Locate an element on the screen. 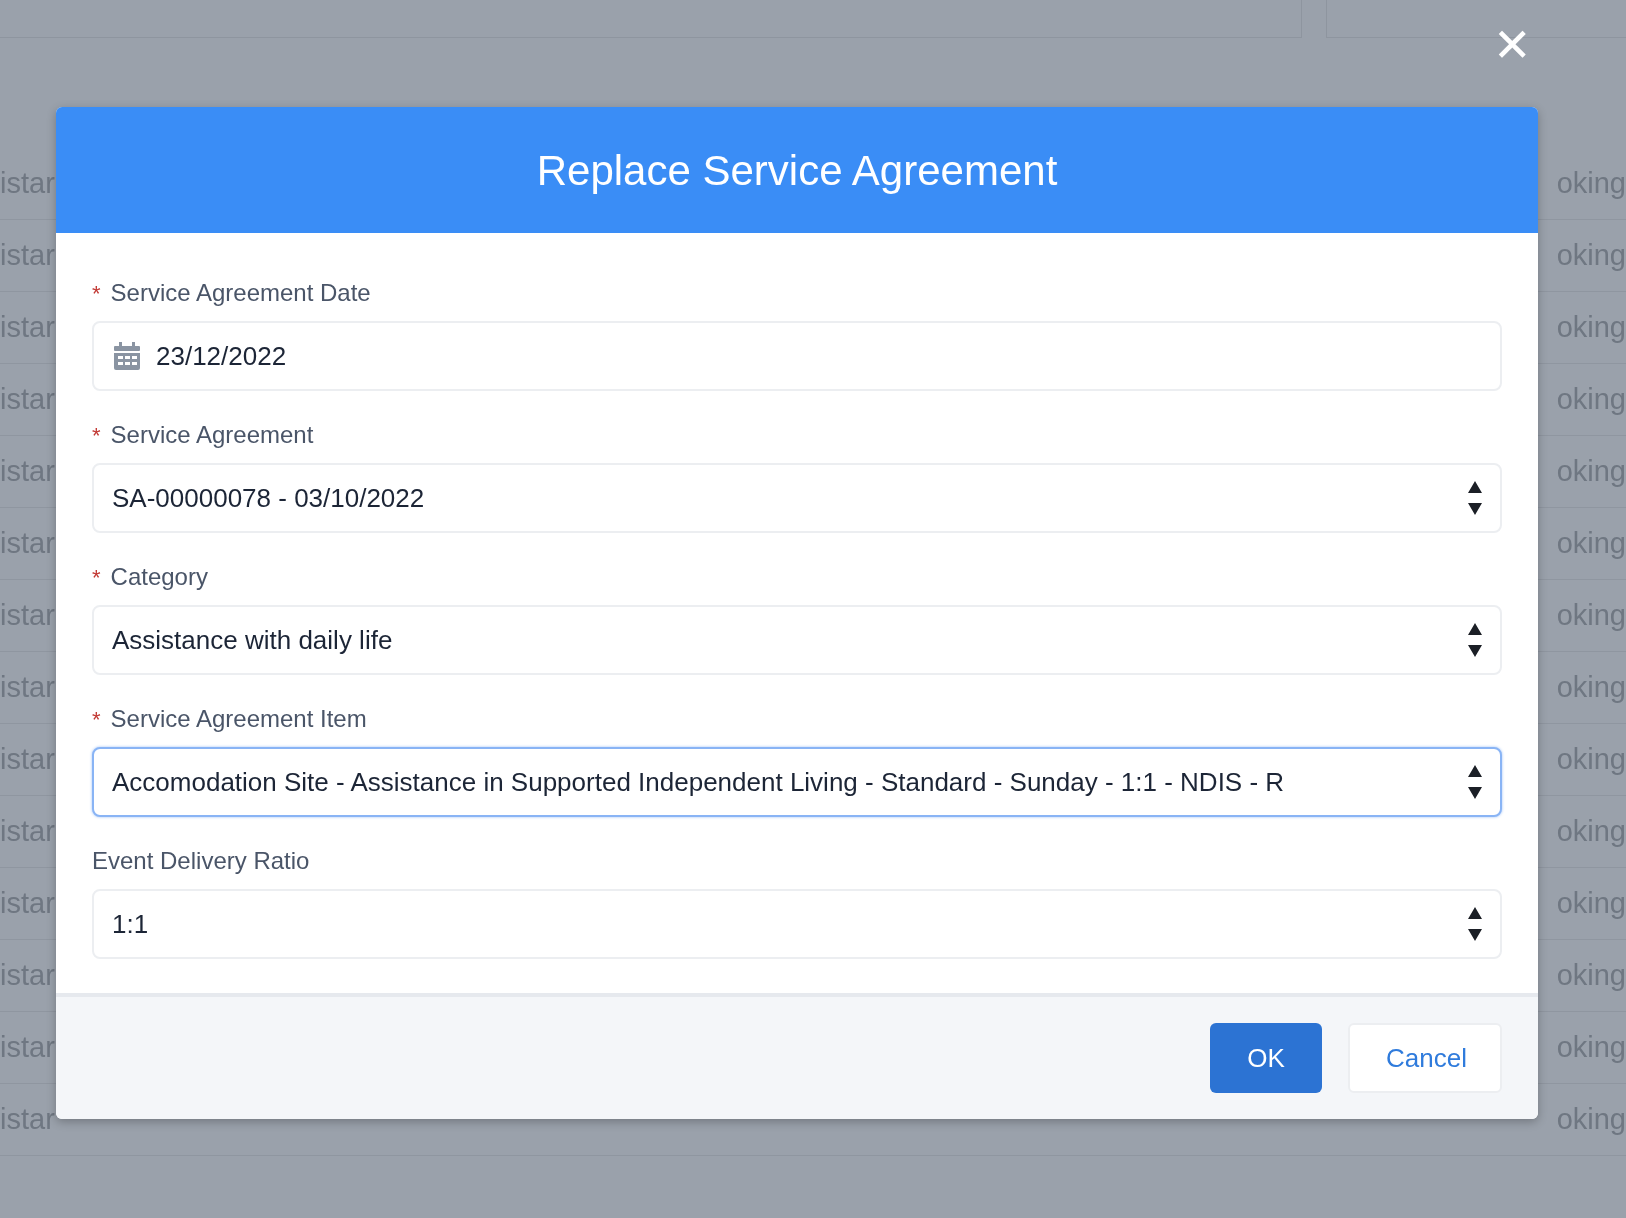 This screenshot has height=1218, width=1626. cancel-button: Cancel is located at coordinates (1425, 1058).